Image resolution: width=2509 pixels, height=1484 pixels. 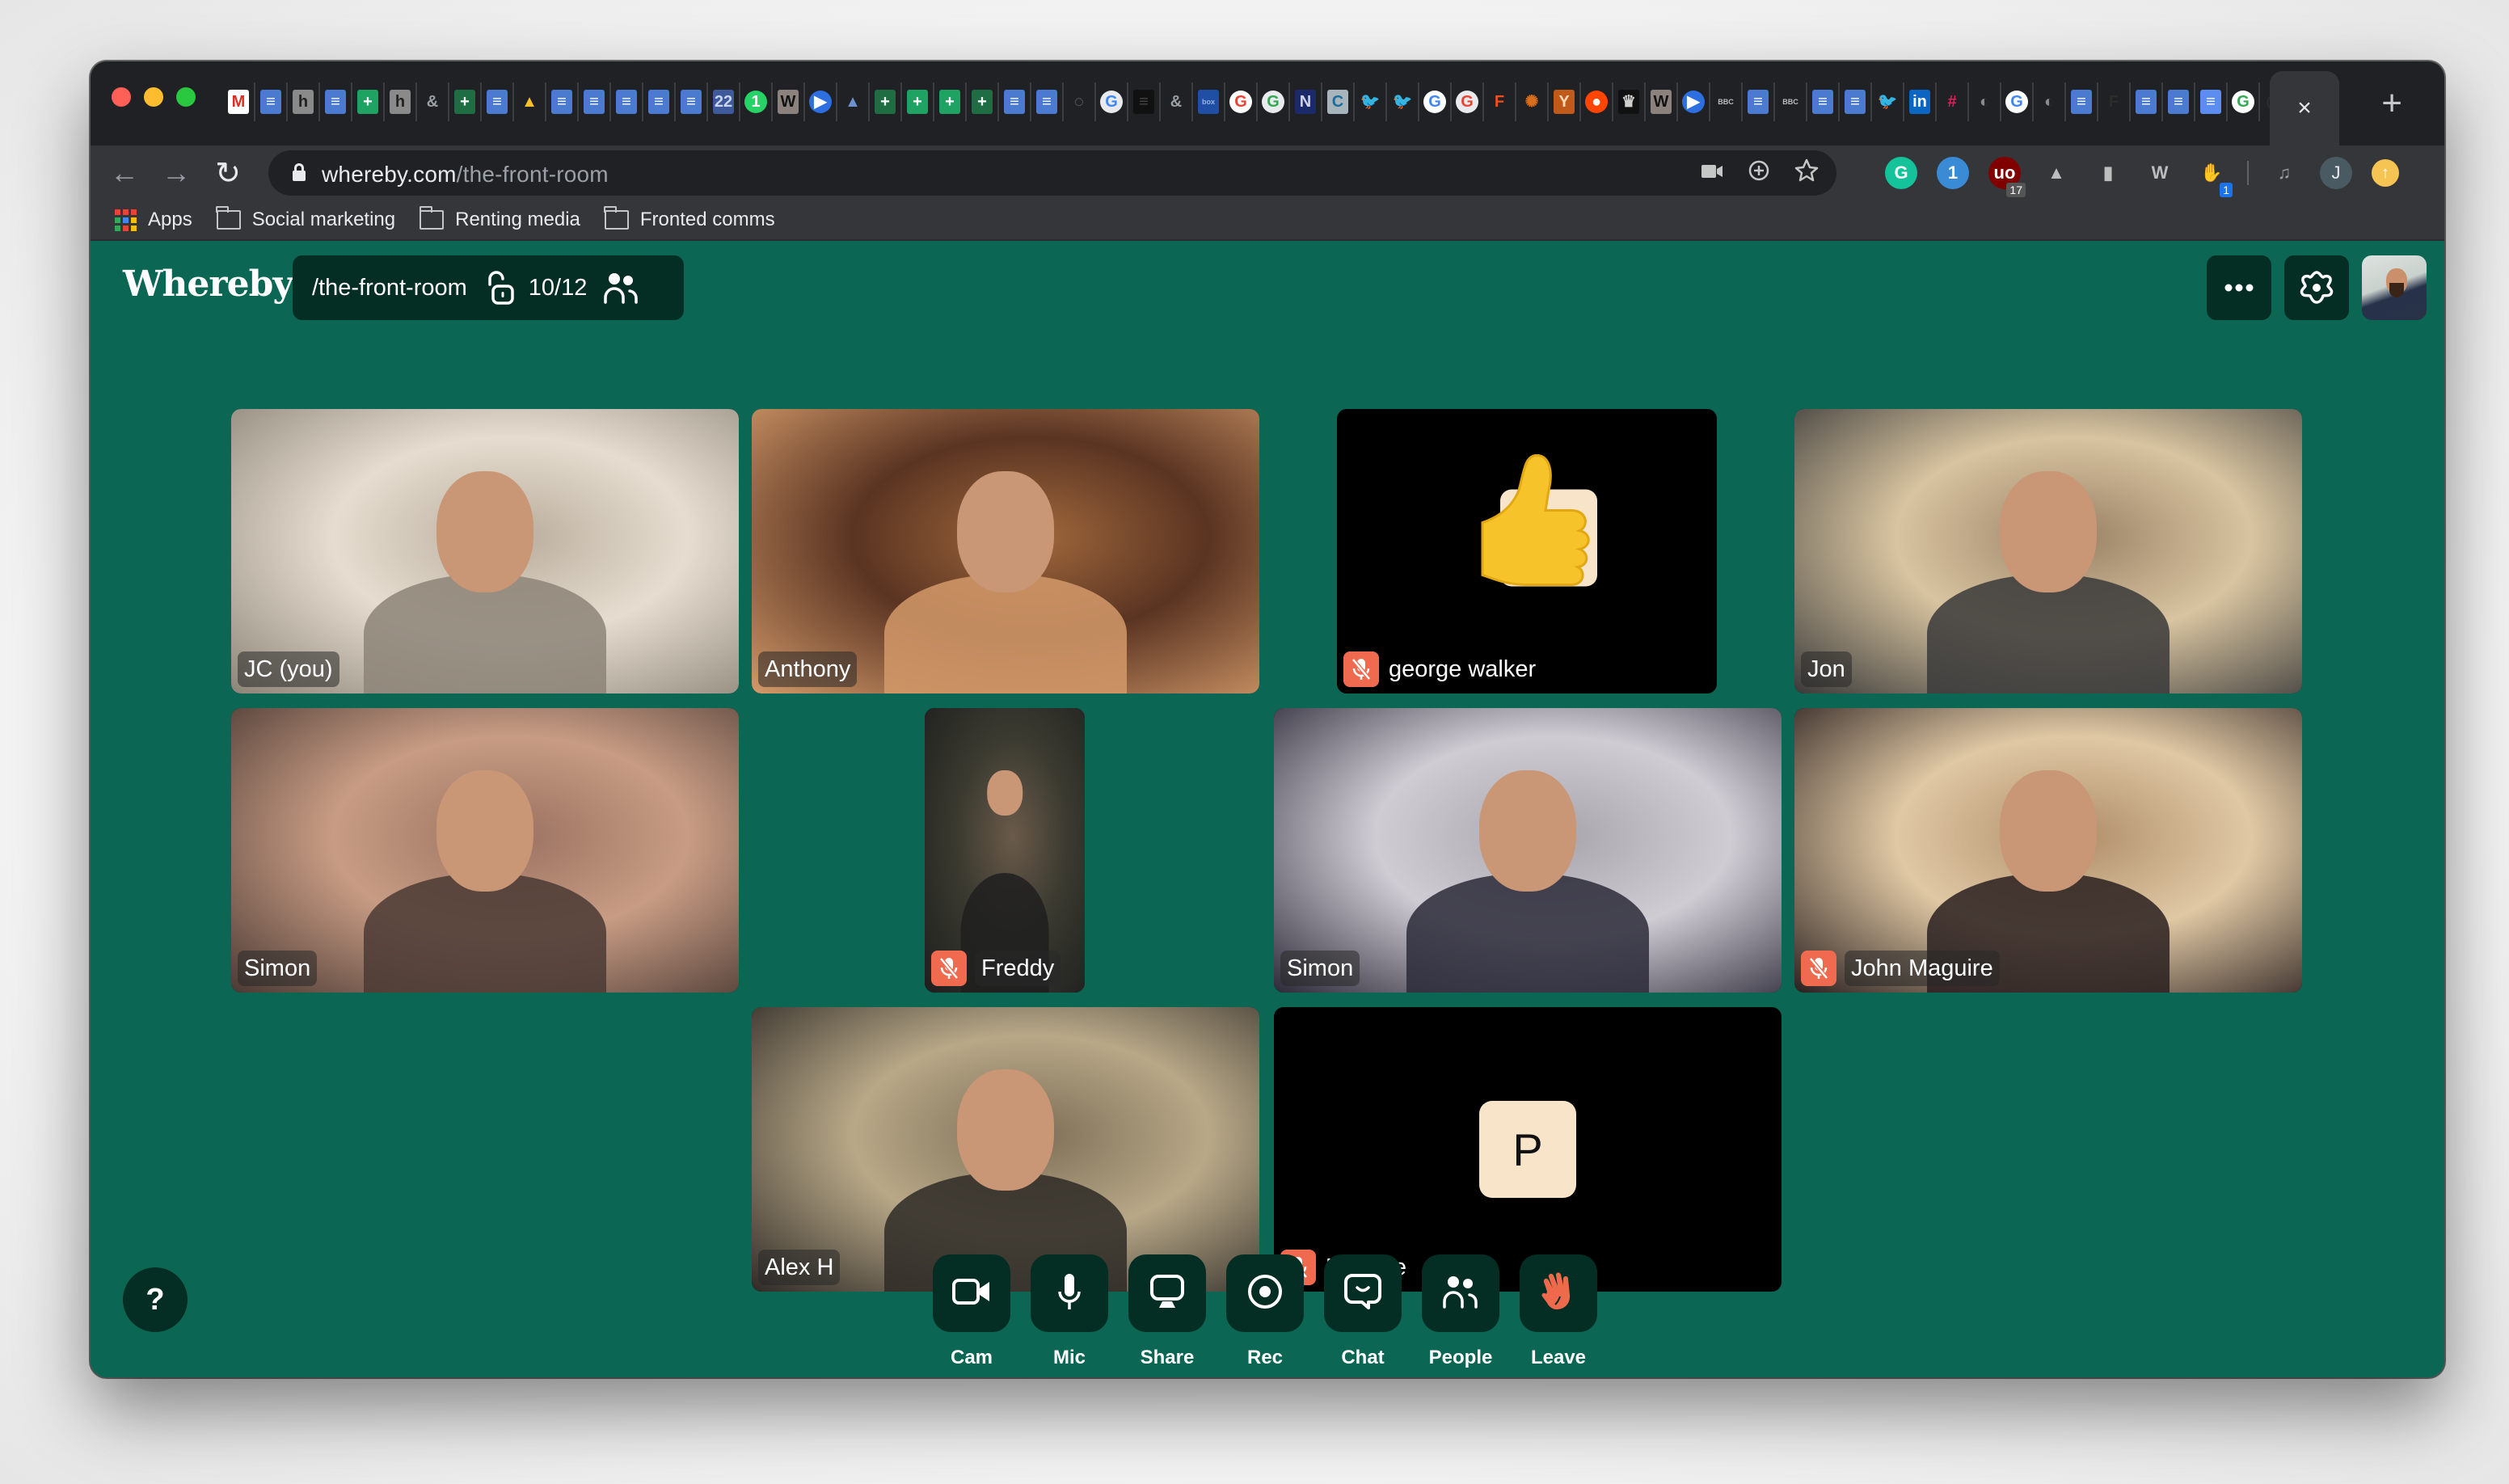 I want to click on active-tab: ×, so click(x=2304, y=108).